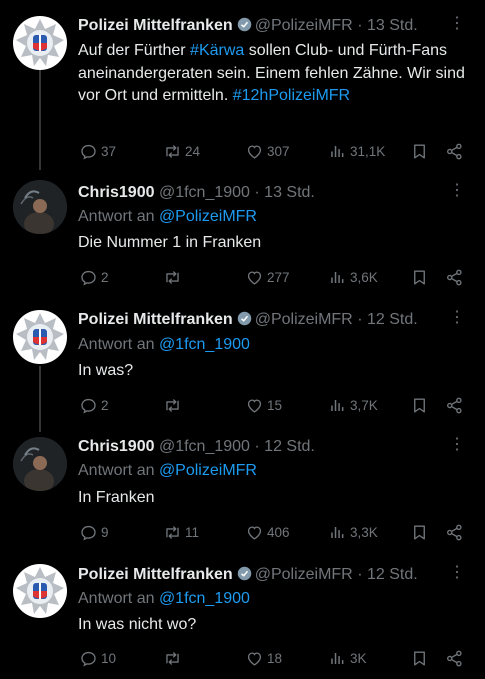 The image size is (485, 679). Describe the element at coordinates (351, 277) in the screenshot. I see `views-button: 3,6K` at that location.